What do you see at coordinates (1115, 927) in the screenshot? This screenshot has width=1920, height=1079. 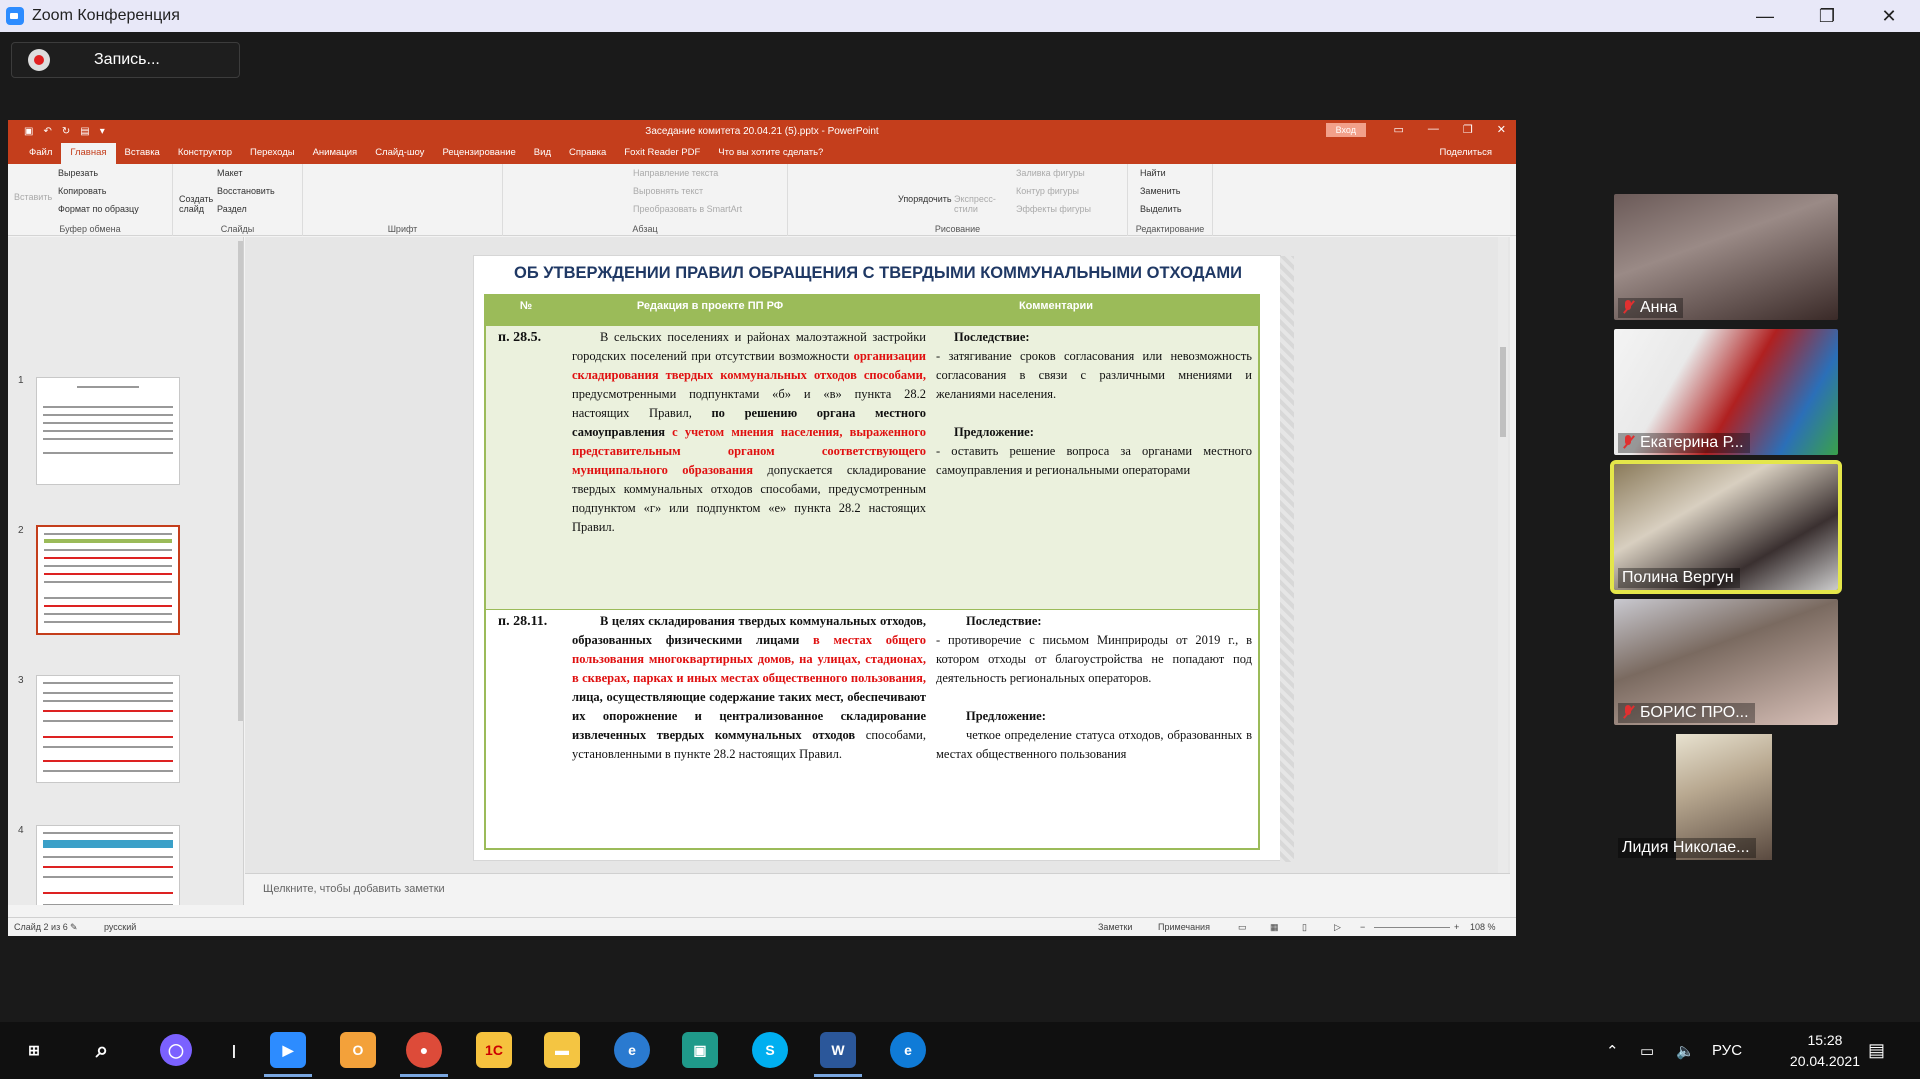 I see `notes-toggle: Заметки` at bounding box center [1115, 927].